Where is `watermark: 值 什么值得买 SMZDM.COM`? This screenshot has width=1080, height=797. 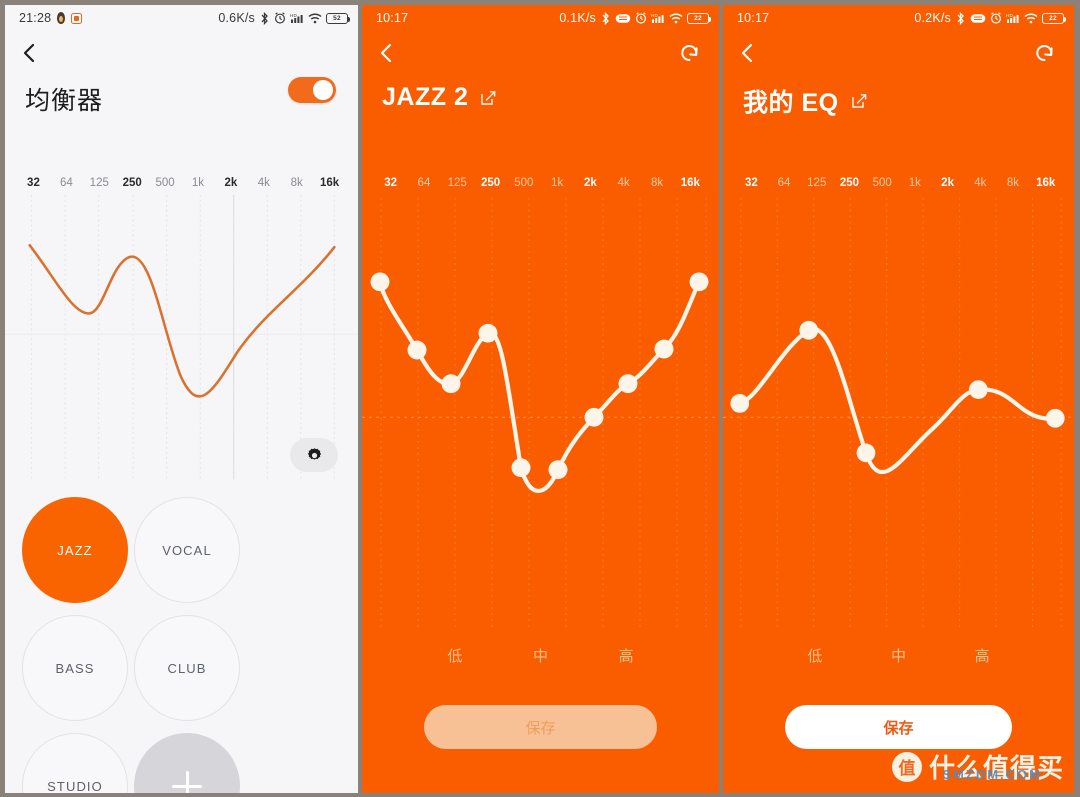
watermark: 值 什么值得买 SMZDM.COM is located at coordinates (977, 766).